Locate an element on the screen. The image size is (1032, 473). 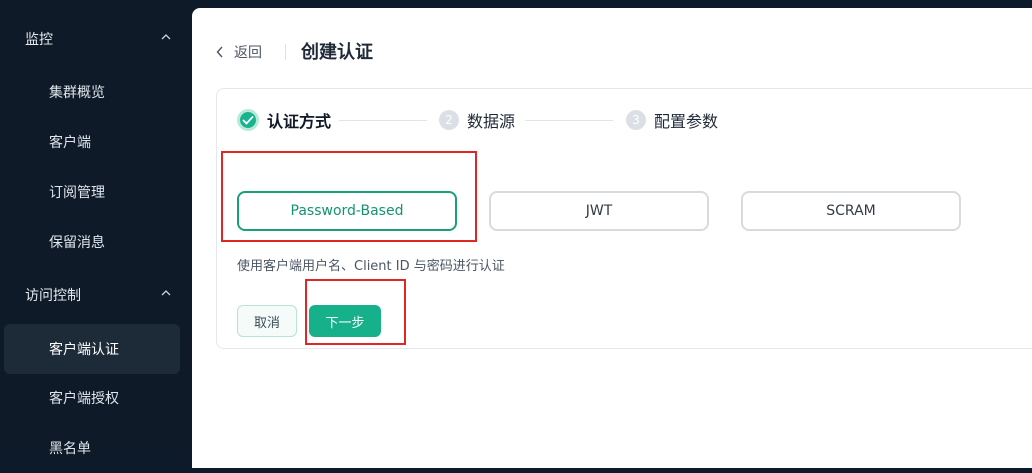
sidebar-item-client-authentication: 客户端认证 is located at coordinates (92, 349).